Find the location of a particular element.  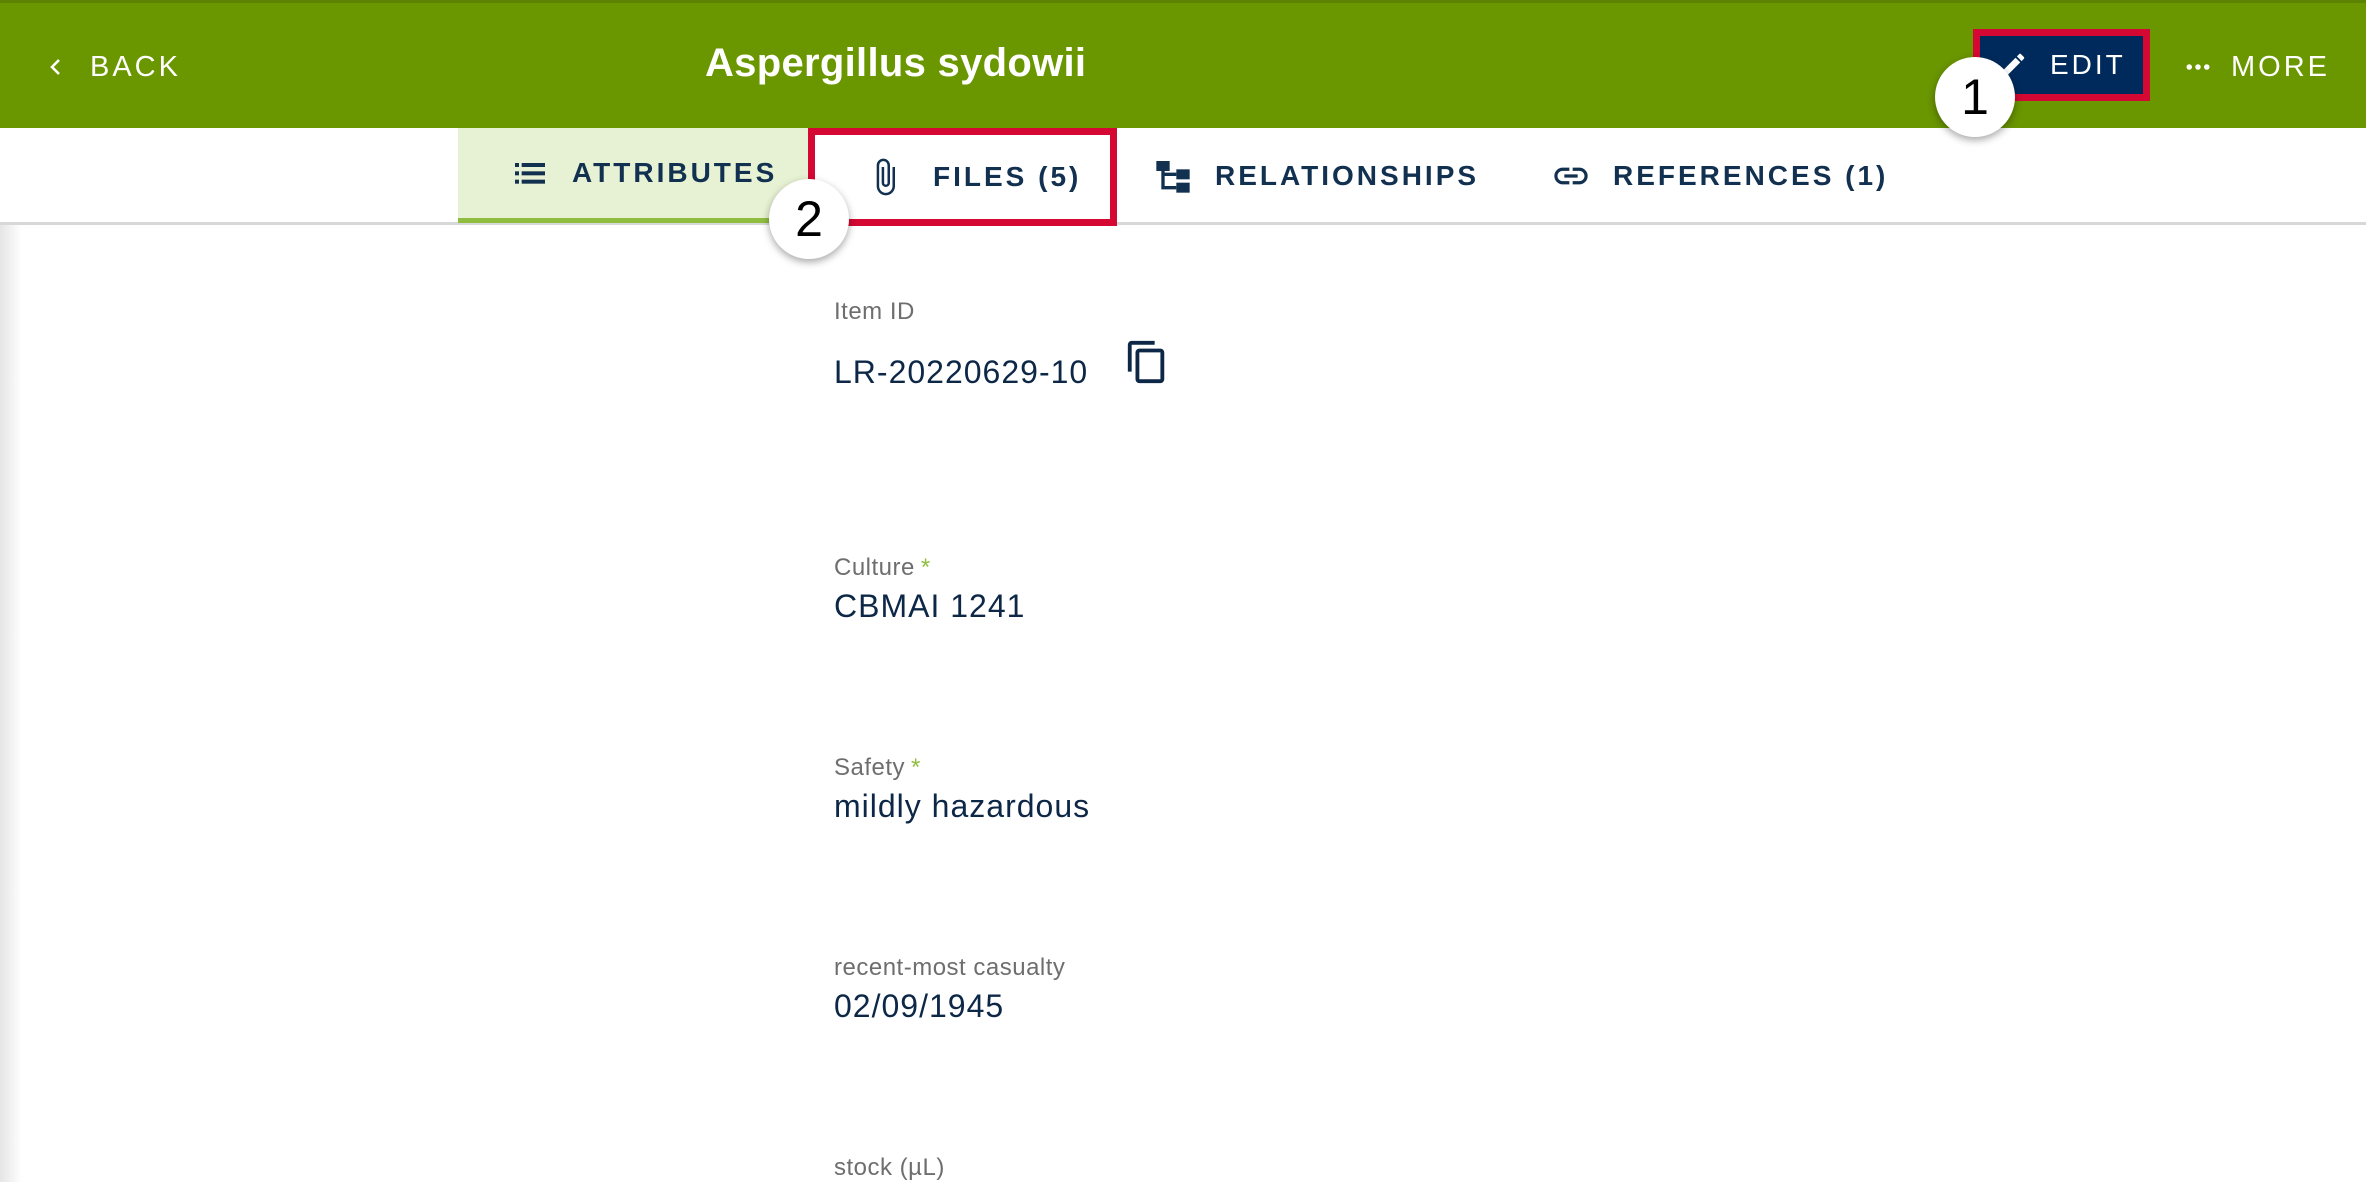

field-label: Safety is located at coordinates (870, 767).